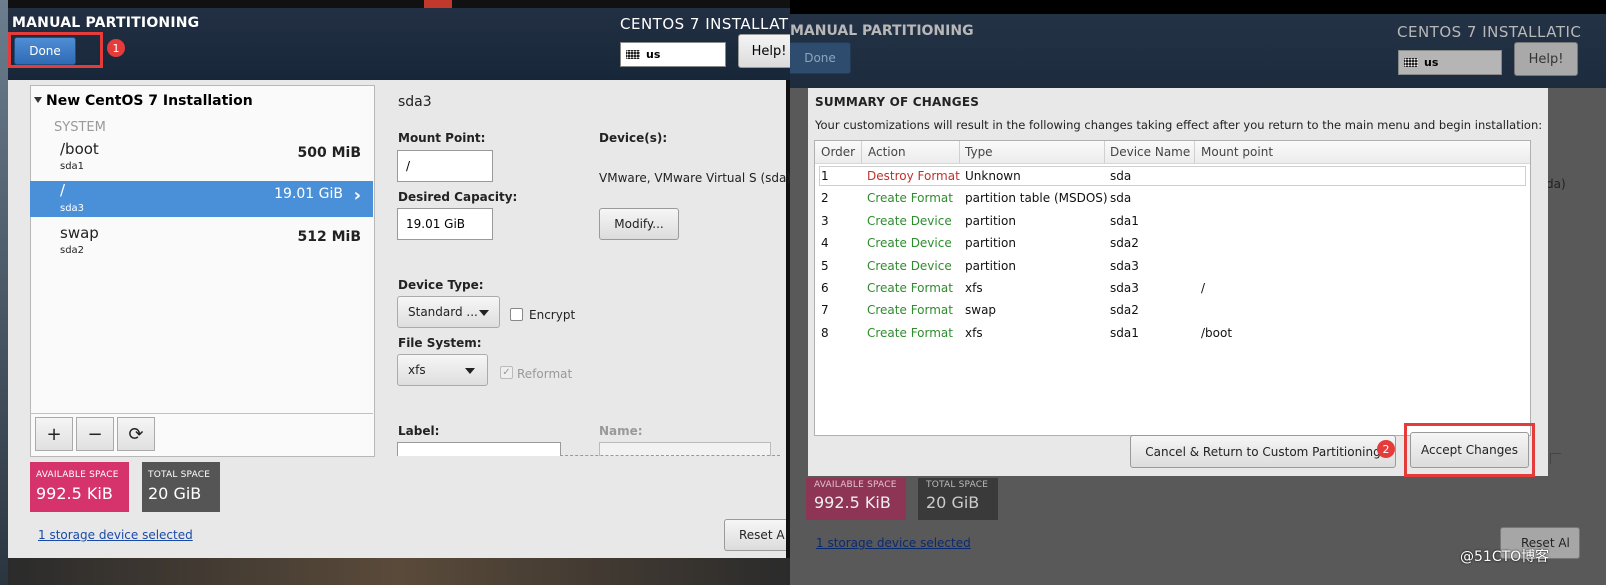 The height and width of the screenshot is (585, 1606). What do you see at coordinates (685, 449) in the screenshot?
I see `name-input` at bounding box center [685, 449].